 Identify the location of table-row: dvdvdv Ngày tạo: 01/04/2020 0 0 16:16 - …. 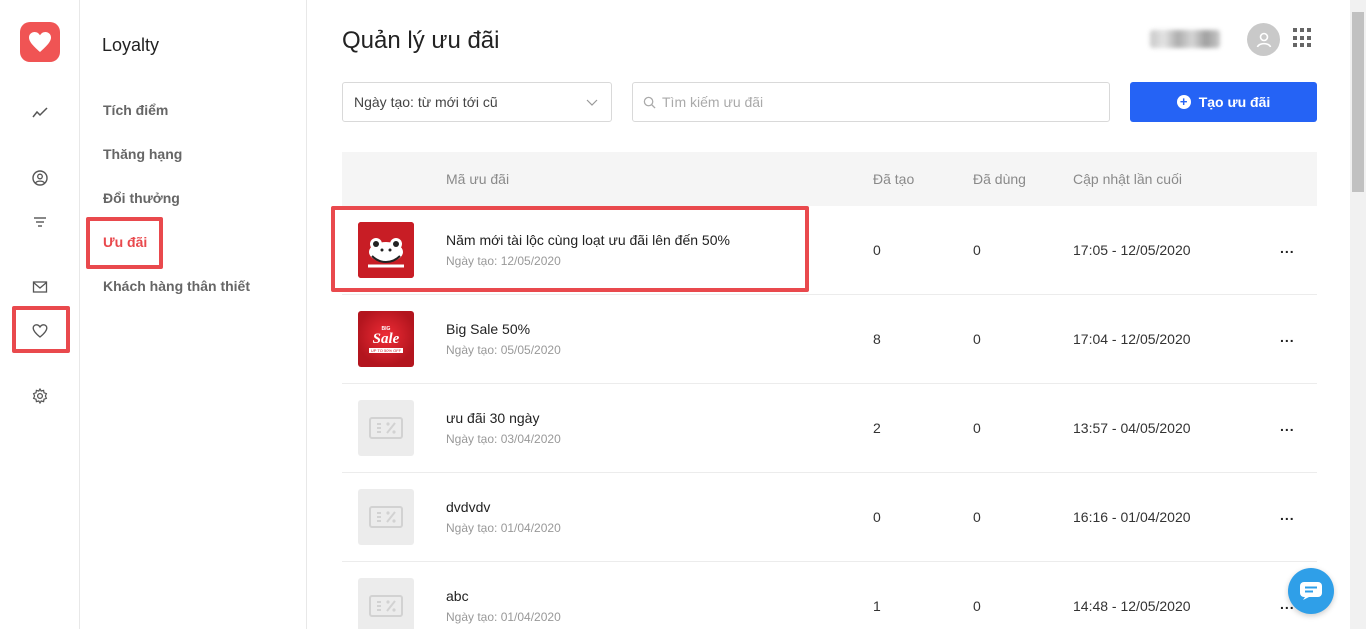
(829, 517).